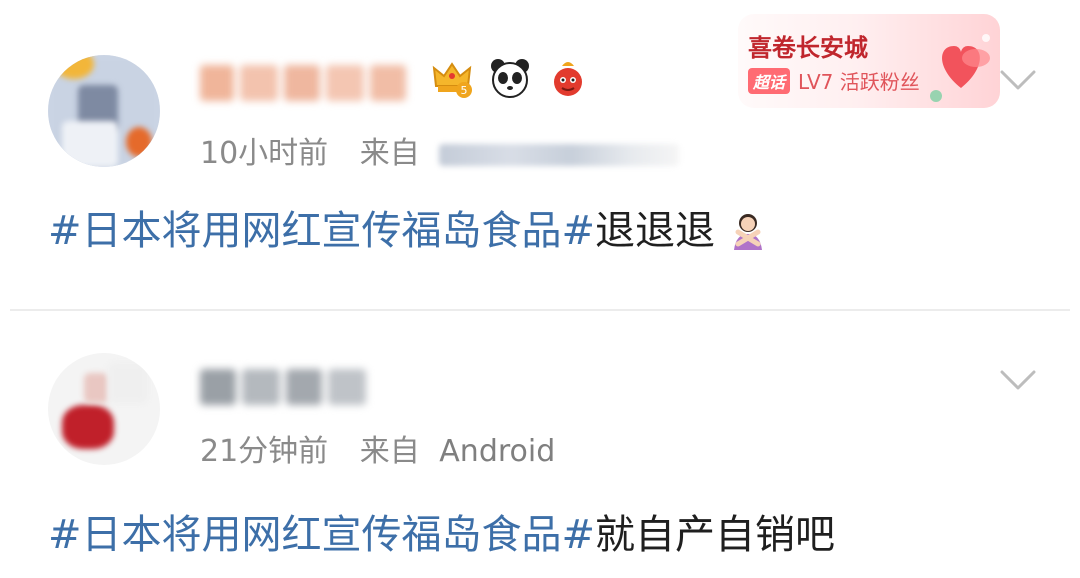  I want to click on post-content: #日本将用网红宣传福岛食品#退退退, so click(408, 227).